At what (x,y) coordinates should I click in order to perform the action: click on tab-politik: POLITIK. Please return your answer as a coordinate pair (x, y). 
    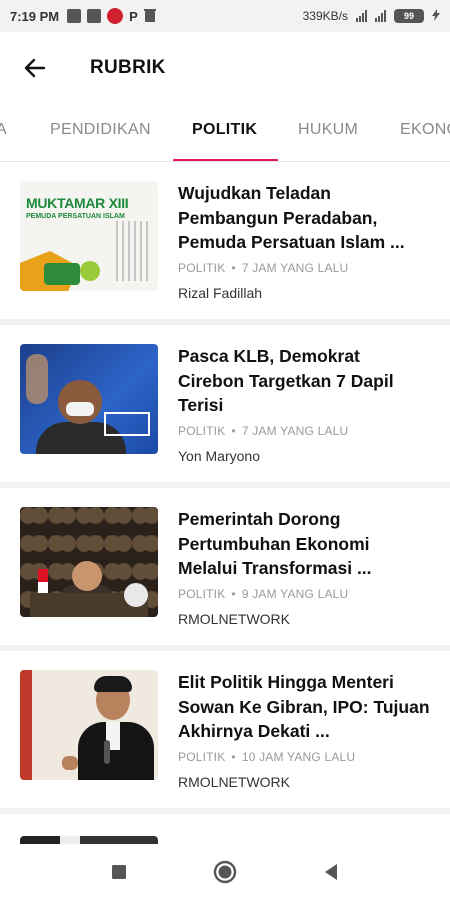
    Looking at the image, I should click on (224, 132).